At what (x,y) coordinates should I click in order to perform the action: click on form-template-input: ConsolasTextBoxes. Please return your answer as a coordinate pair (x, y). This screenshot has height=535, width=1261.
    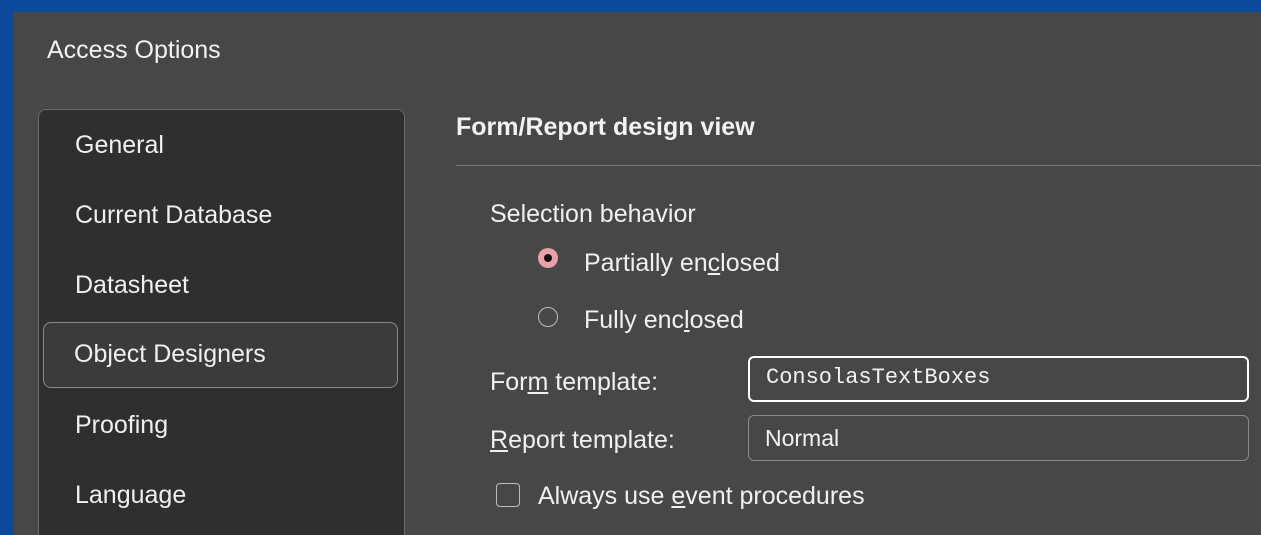
    Looking at the image, I should click on (998, 379).